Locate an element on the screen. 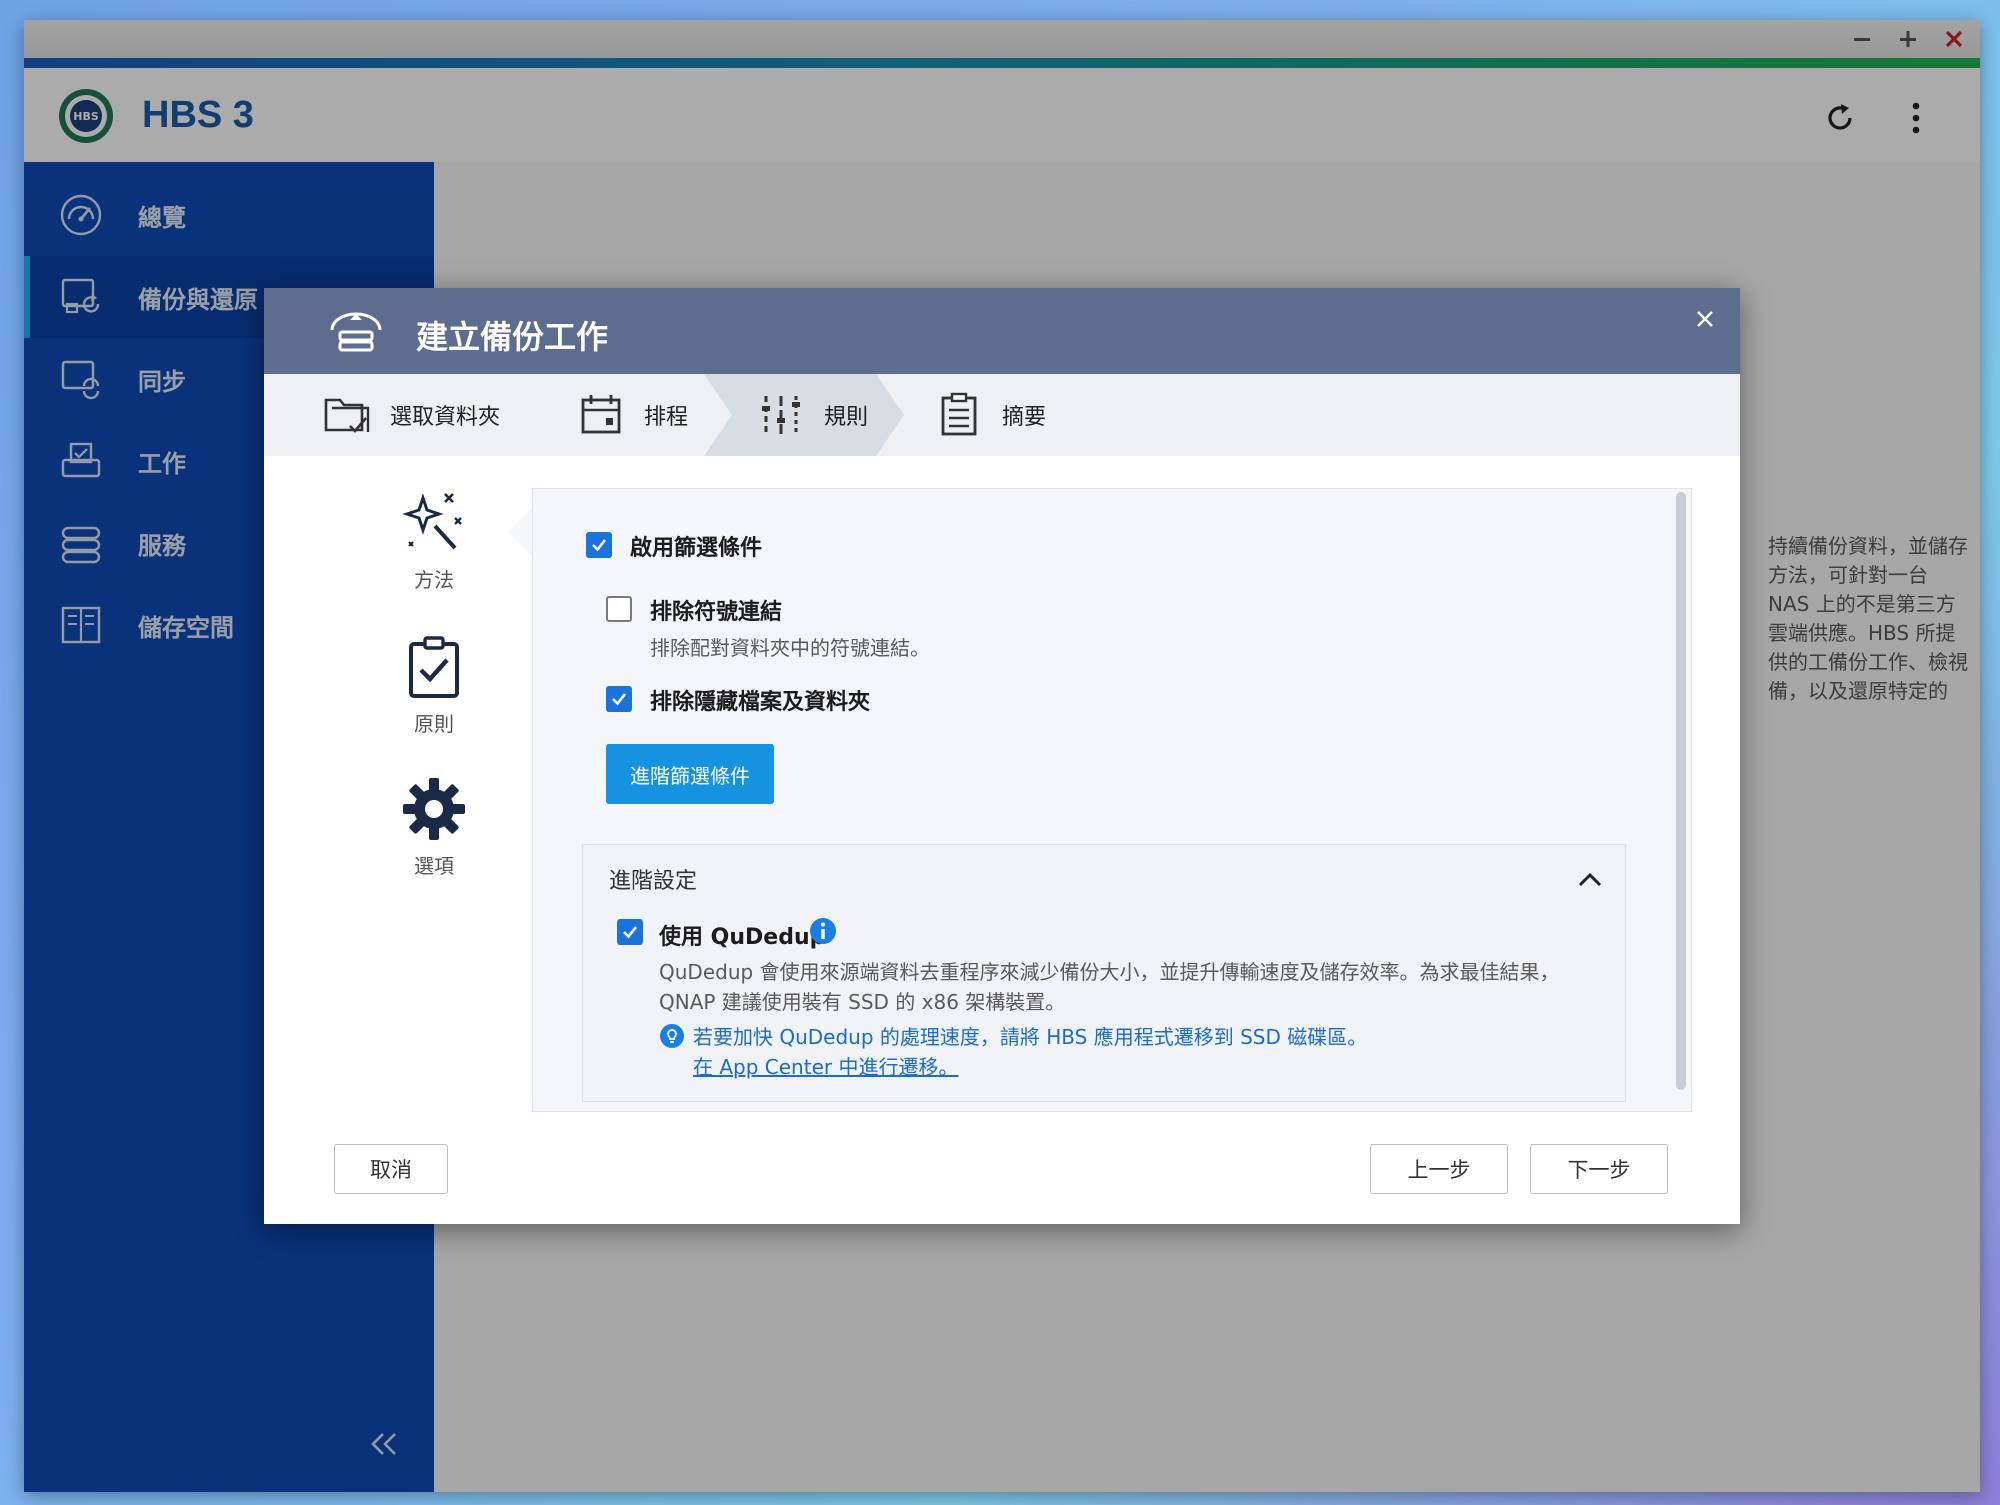  nav-method: 方法 is located at coordinates (434, 540).